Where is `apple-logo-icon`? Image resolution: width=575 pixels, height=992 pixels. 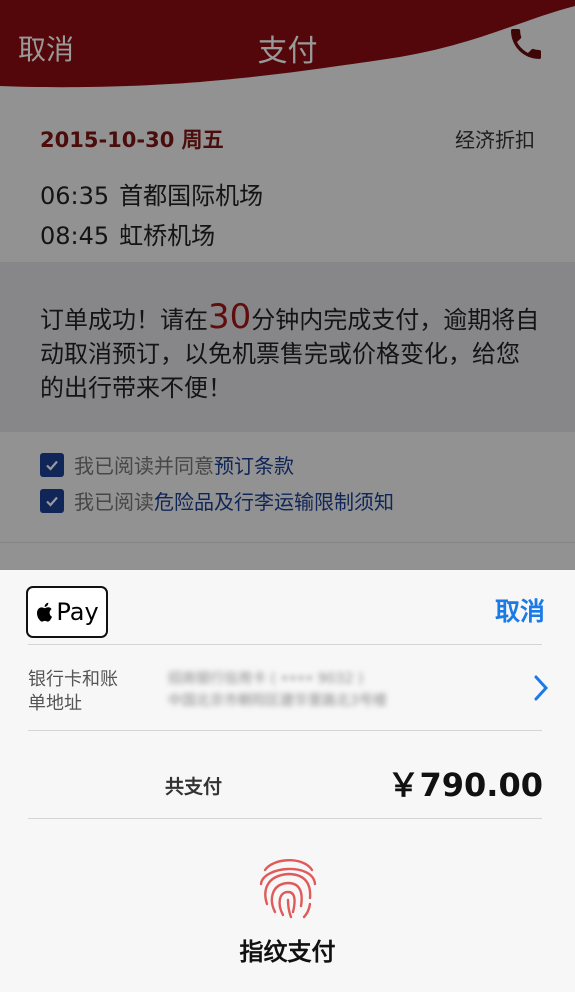
apple-logo-icon is located at coordinates (45, 612).